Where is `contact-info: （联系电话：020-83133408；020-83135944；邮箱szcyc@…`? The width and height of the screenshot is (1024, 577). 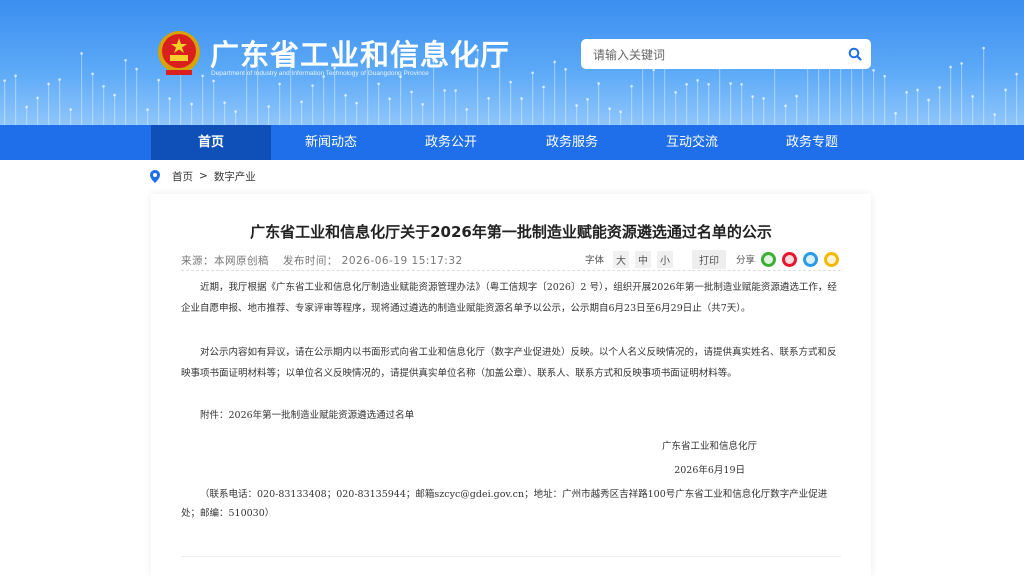 contact-info: （联系电话：020-83133408；020-83135944；邮箱szcyc@… is located at coordinates (504, 504).